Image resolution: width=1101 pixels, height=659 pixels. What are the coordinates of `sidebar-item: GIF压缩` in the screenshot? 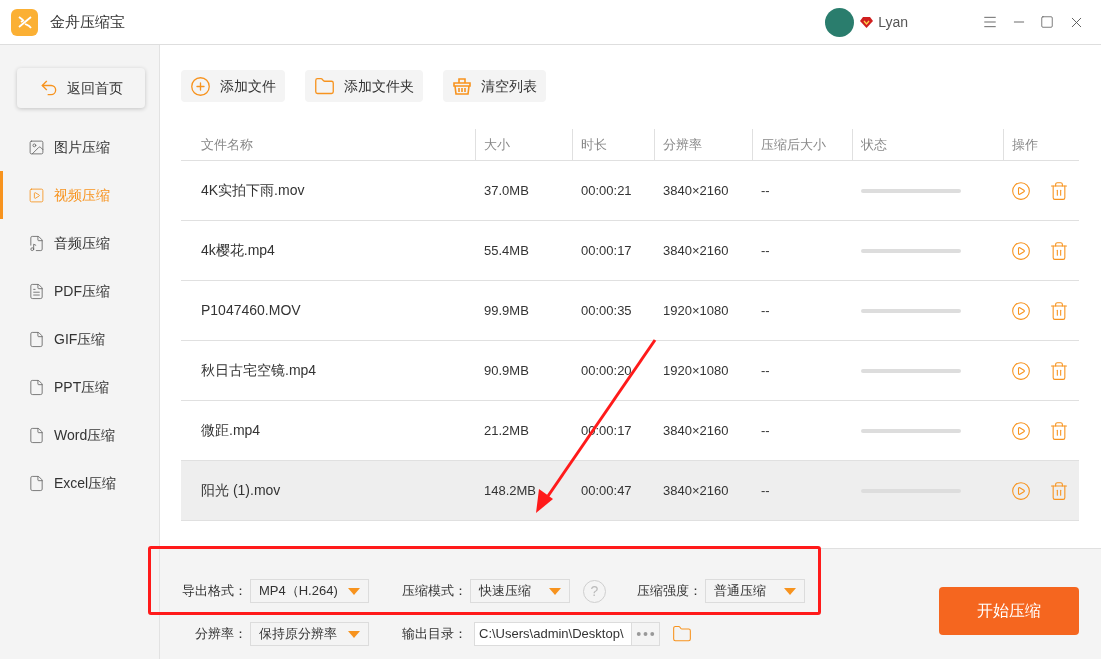 It's located at (79, 339).